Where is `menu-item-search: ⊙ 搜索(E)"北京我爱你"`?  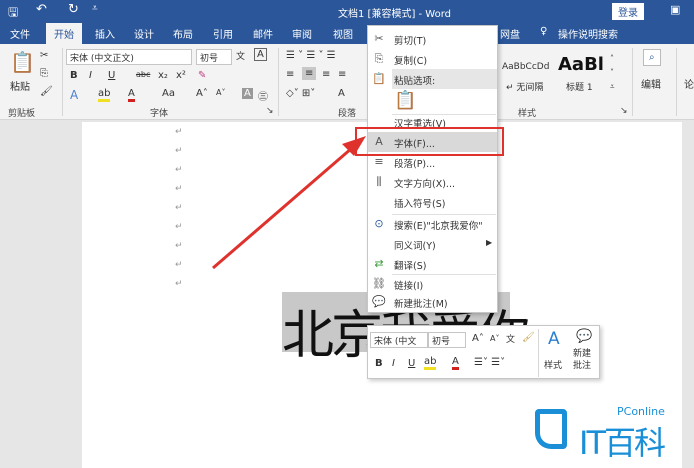 menu-item-search: ⊙ 搜索(E)"北京我爱你" is located at coordinates (432, 224).